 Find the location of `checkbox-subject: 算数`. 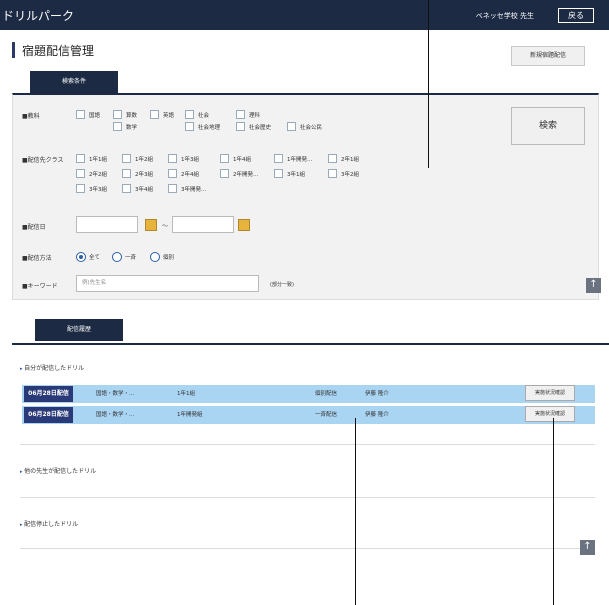

checkbox-subject: 算数 is located at coordinates (125, 114).